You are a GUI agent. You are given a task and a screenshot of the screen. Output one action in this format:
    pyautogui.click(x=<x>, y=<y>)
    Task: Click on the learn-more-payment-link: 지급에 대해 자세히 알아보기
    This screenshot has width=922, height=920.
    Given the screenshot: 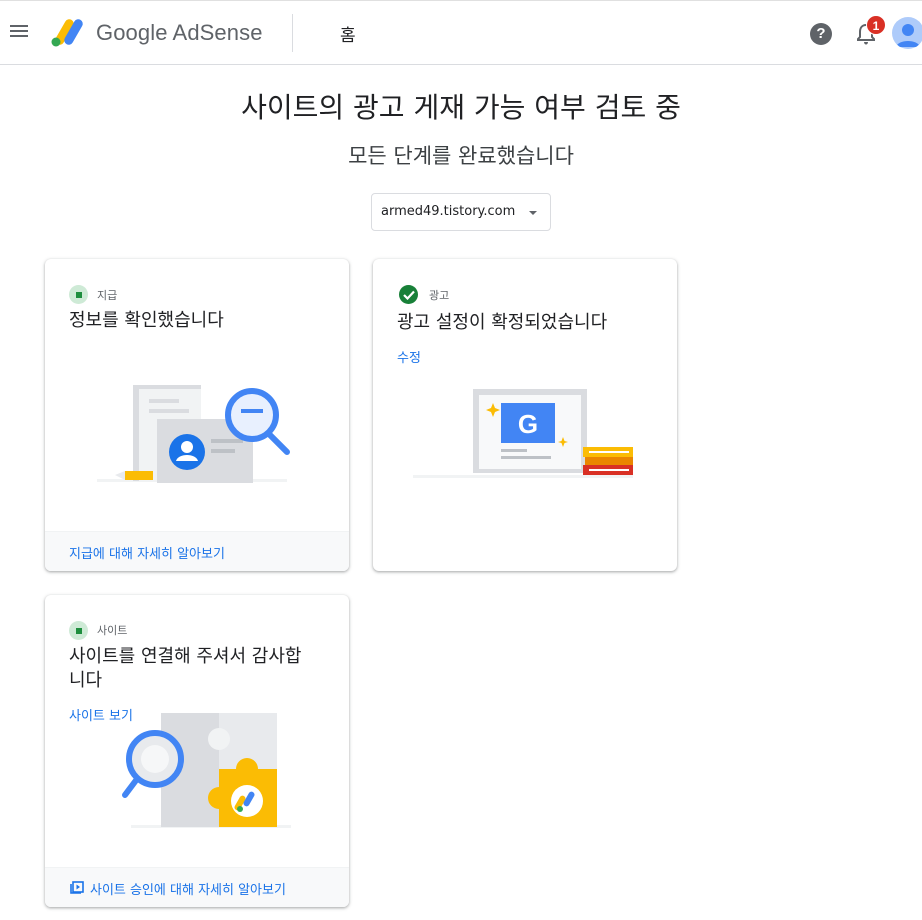 What is the action you would take?
    pyautogui.click(x=147, y=552)
    